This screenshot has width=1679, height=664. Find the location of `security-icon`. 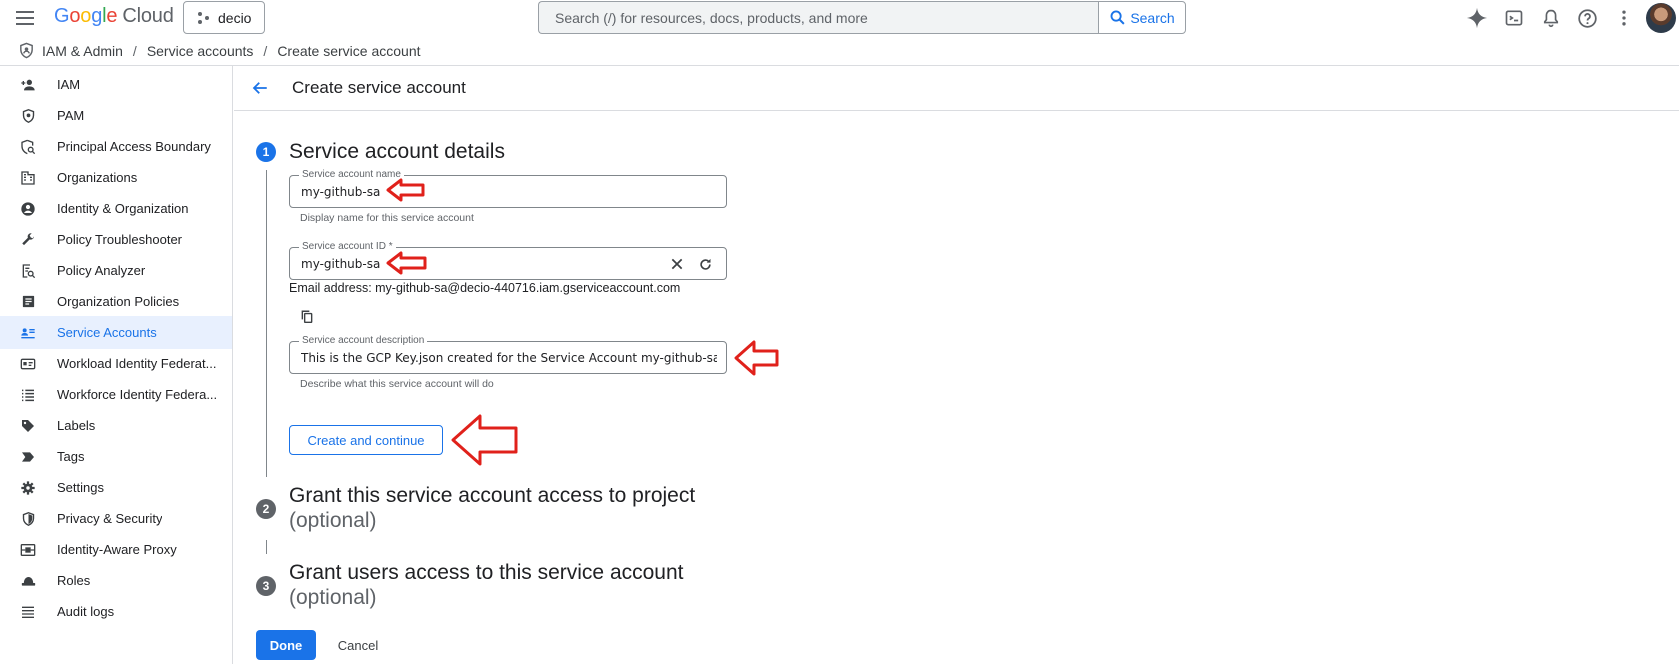

security-icon is located at coordinates (28, 519).